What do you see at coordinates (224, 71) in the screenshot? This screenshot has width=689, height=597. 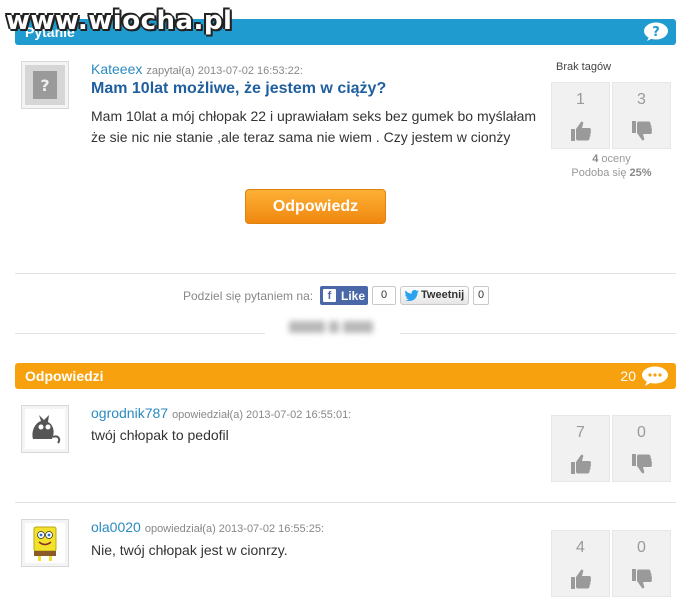 I see `question-meta: zapytał(a) 2013-07-02 16:53:22:` at bounding box center [224, 71].